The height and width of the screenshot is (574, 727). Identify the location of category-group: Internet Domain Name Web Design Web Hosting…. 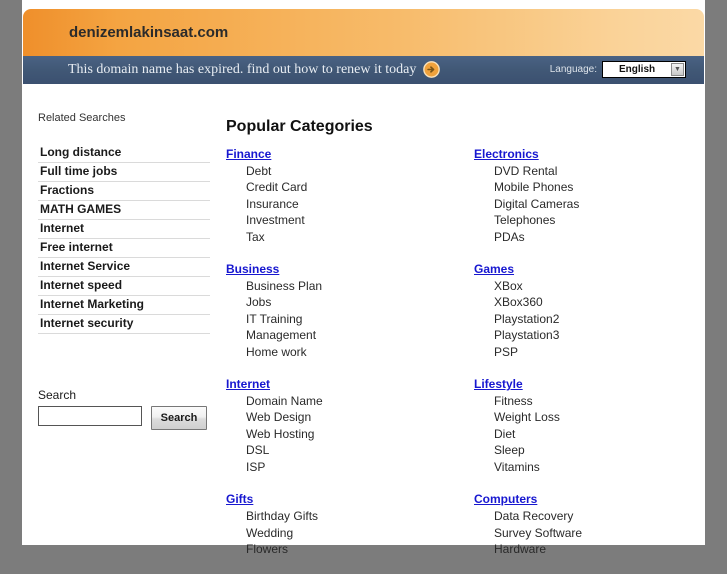
(341, 426).